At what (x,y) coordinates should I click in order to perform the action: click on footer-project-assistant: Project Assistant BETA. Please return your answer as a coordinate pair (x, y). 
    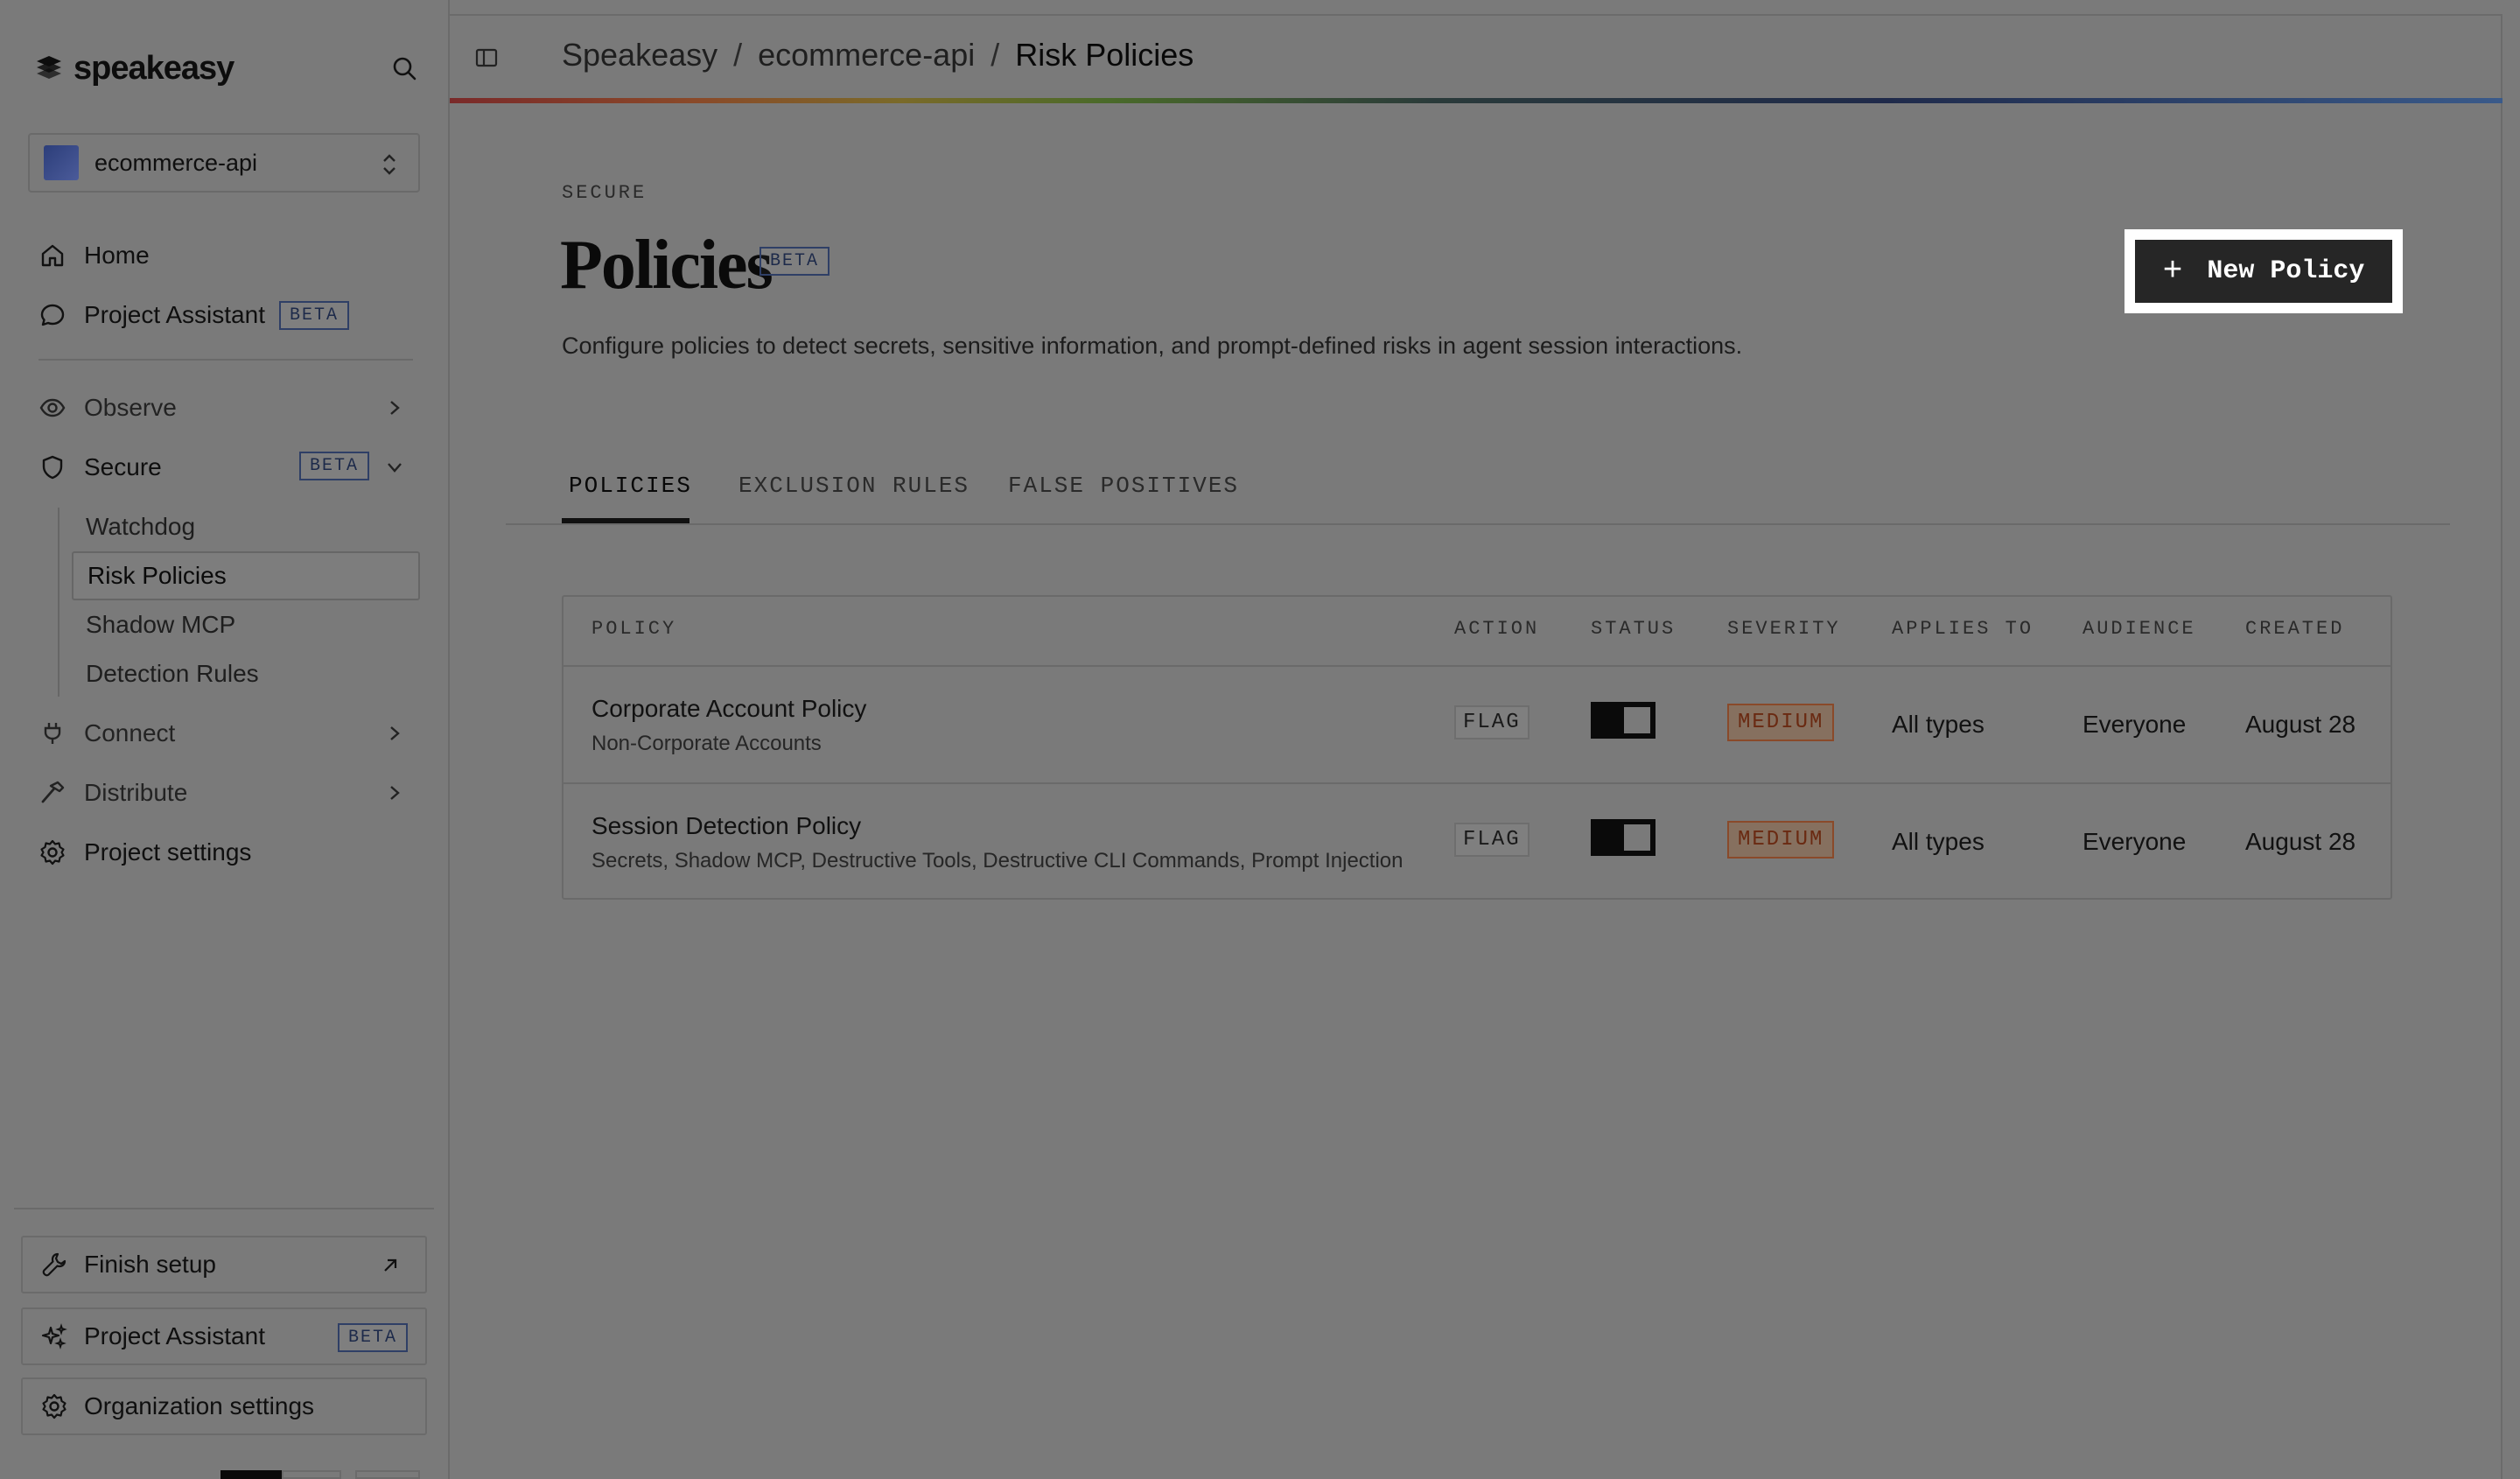
    Looking at the image, I should click on (224, 1336).